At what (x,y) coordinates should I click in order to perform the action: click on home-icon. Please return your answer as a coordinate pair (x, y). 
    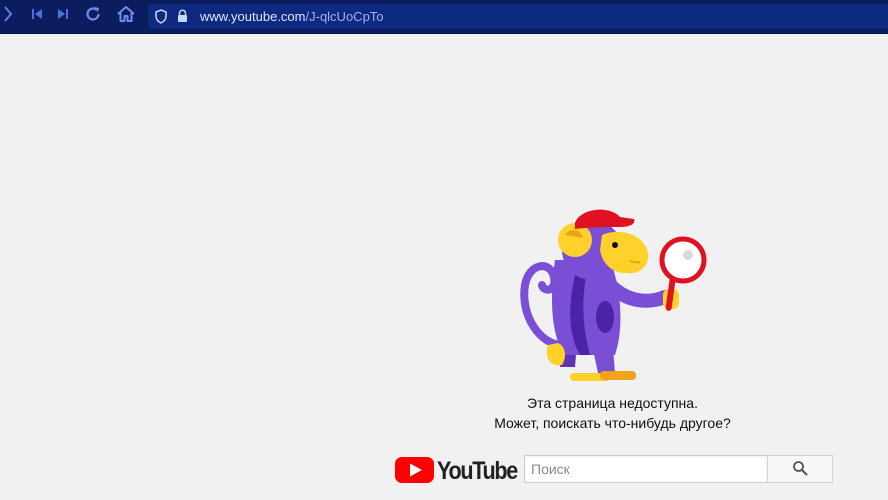
    Looking at the image, I should click on (126, 16).